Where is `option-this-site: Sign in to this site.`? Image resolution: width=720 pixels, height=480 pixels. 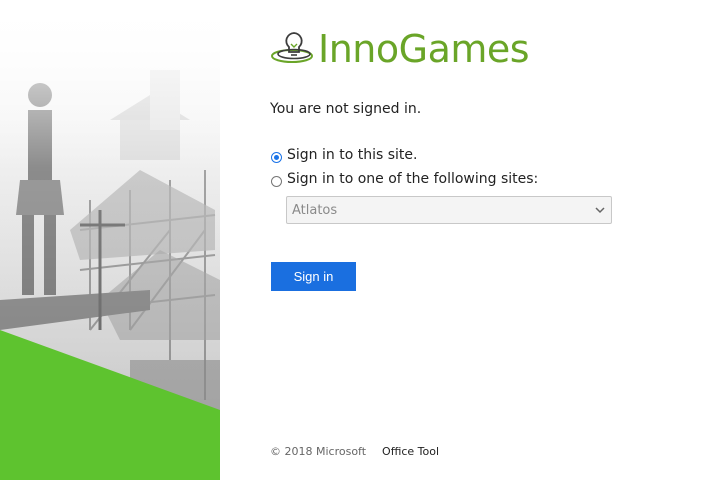
option-this-site: Sign in to this site. is located at coordinates (343, 155).